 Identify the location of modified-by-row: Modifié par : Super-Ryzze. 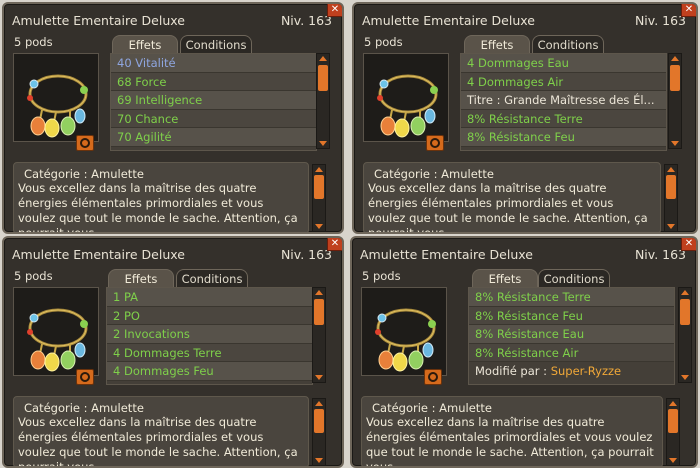
(571, 371).